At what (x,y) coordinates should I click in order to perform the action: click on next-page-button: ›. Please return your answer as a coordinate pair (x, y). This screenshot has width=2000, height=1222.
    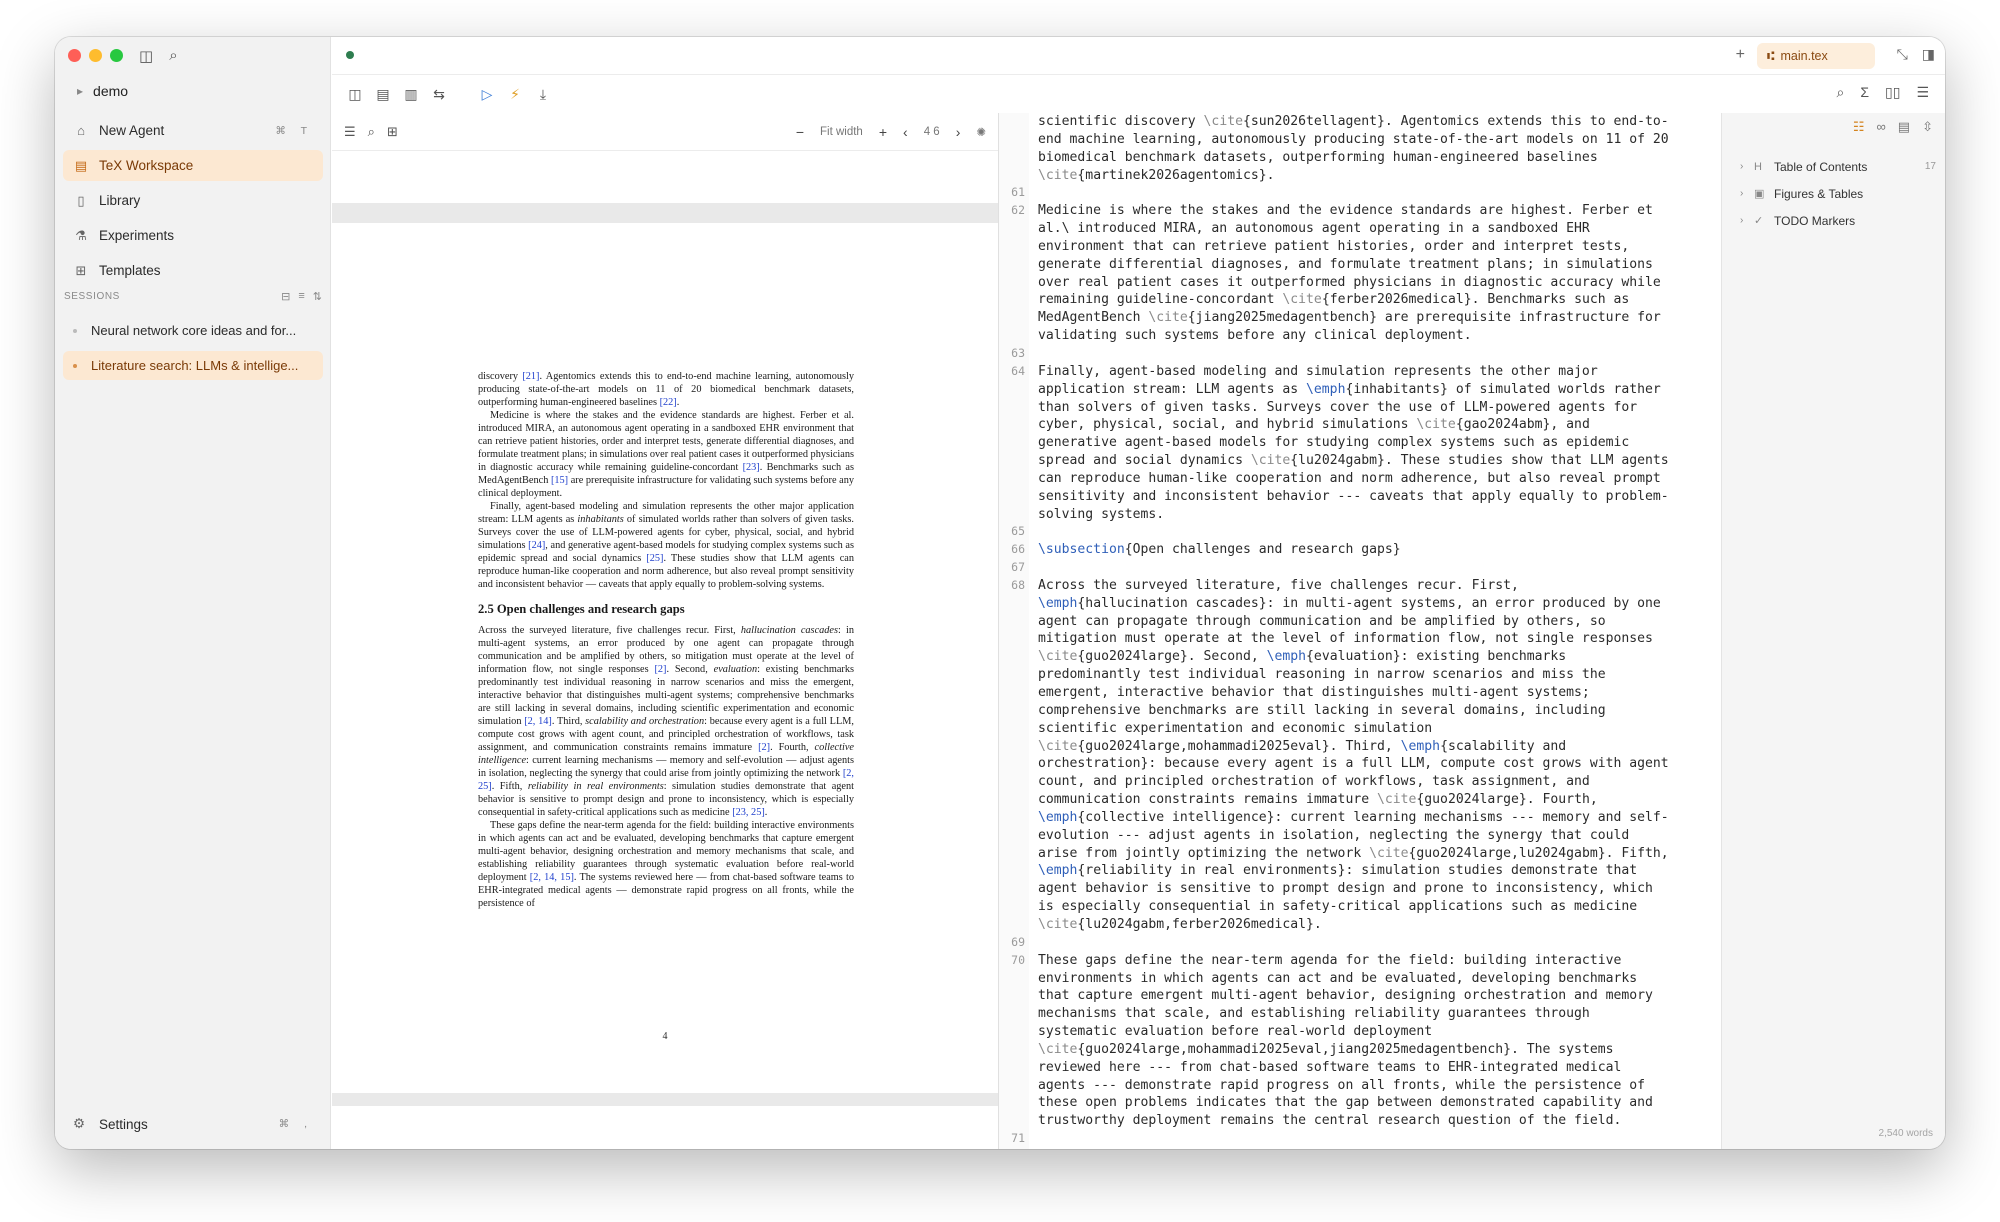
    Looking at the image, I should click on (958, 132).